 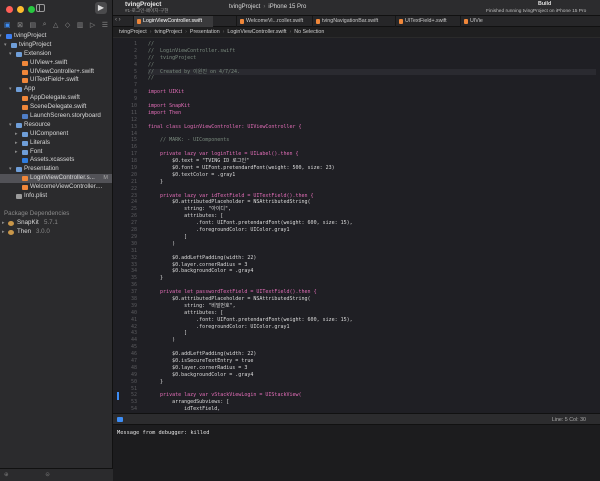 I want to click on line-number: 15, so click(x=128, y=140).